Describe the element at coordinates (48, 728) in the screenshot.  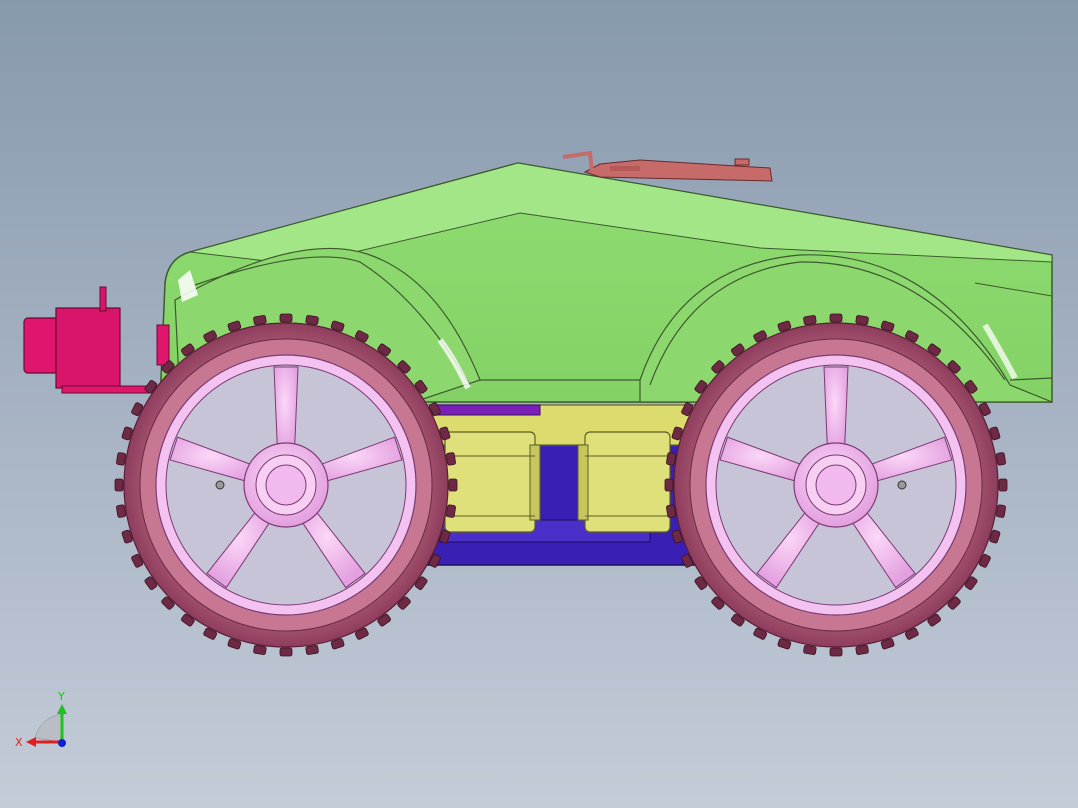
I see `triad-plane-icon` at that location.